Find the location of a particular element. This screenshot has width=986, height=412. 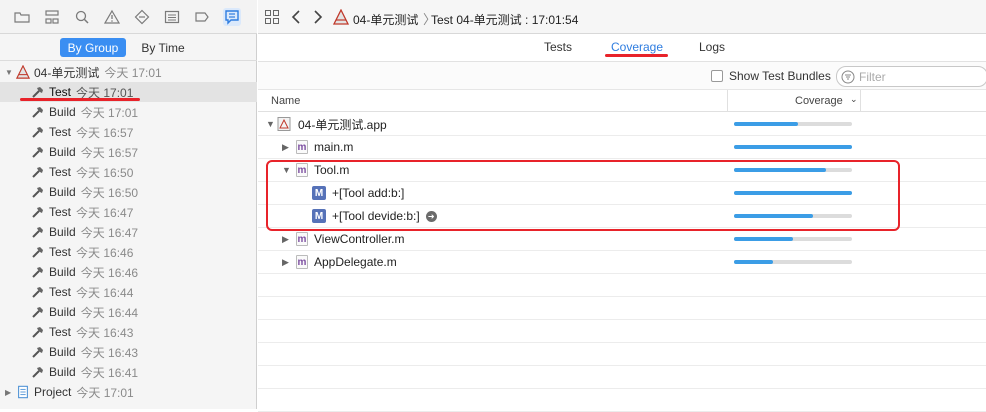

report-item: Build 今天 16:44 is located at coordinates (128, 312).